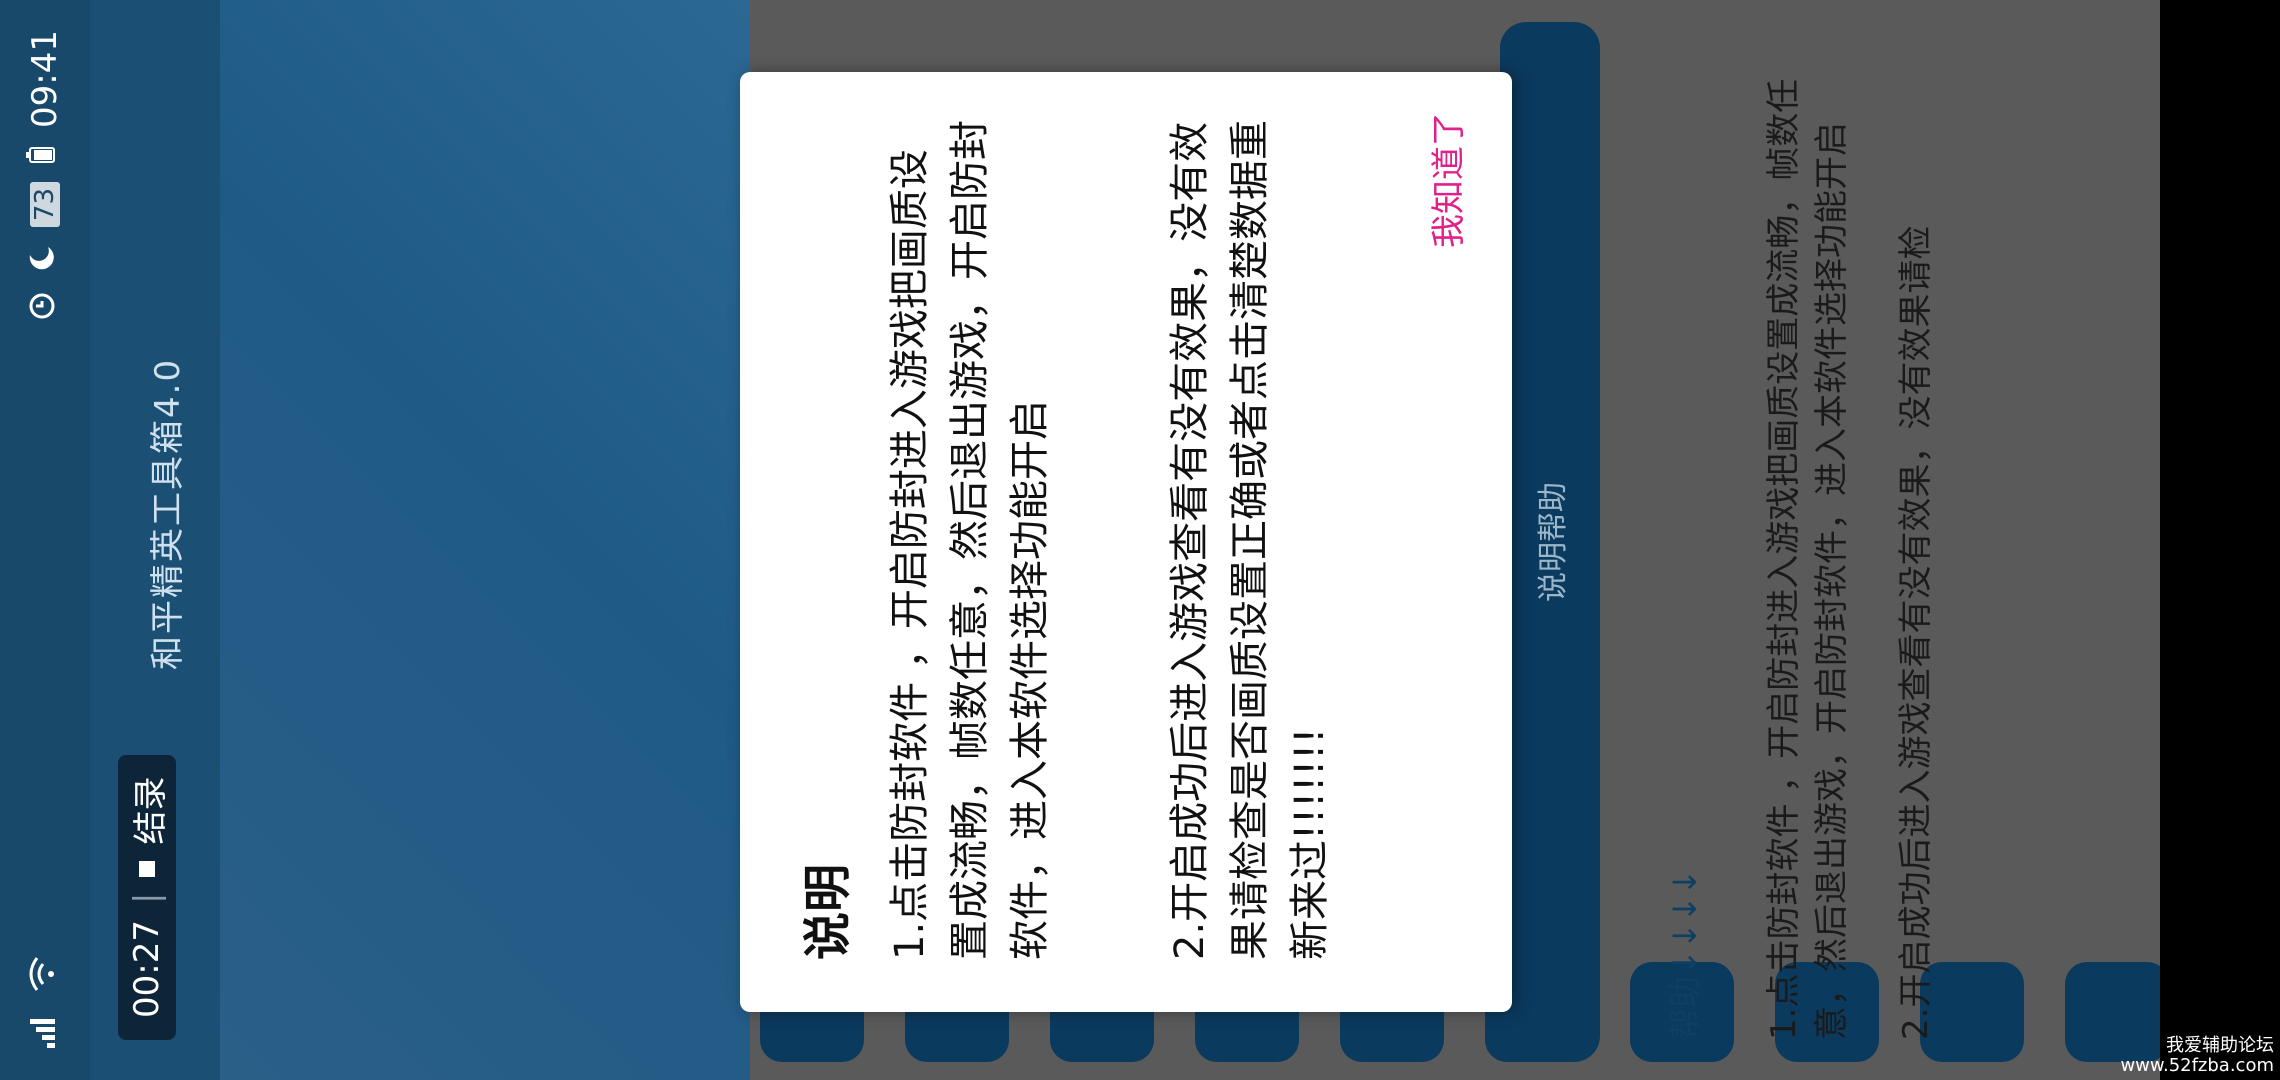 The image size is (2280, 1080). Describe the element at coordinates (2220, 1045) in the screenshot. I see `watermark-line-1: 我爱辅助论坛` at that location.